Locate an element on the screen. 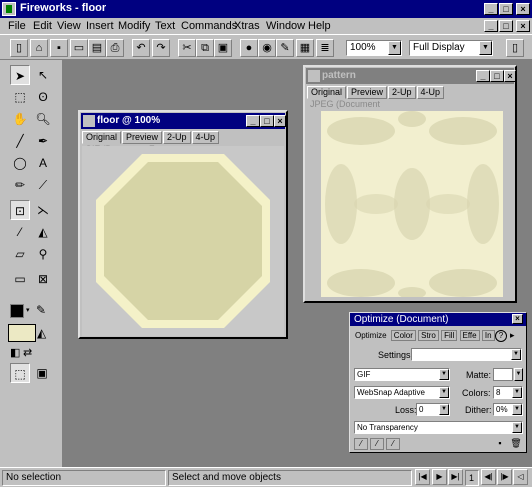 The width and height of the screenshot is (532, 487). web-icon: ● is located at coordinates (249, 48).